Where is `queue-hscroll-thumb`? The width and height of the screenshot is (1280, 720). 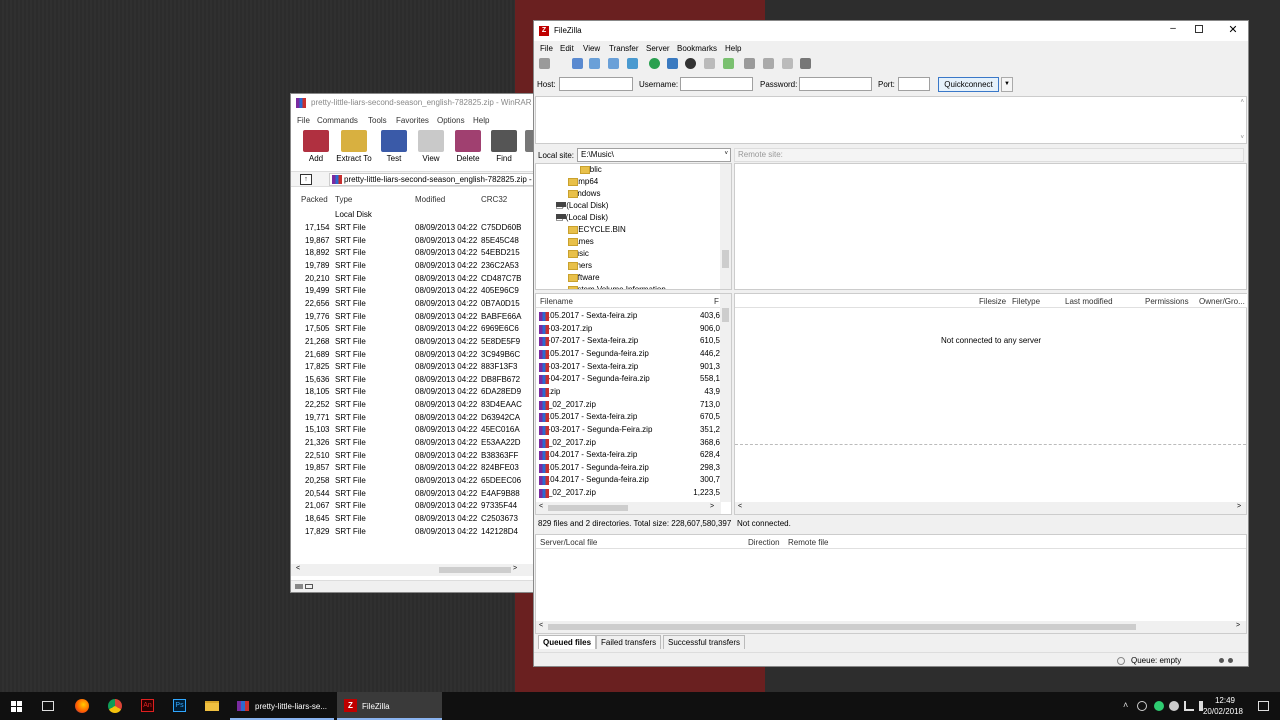
queue-hscroll-thumb is located at coordinates (842, 627).